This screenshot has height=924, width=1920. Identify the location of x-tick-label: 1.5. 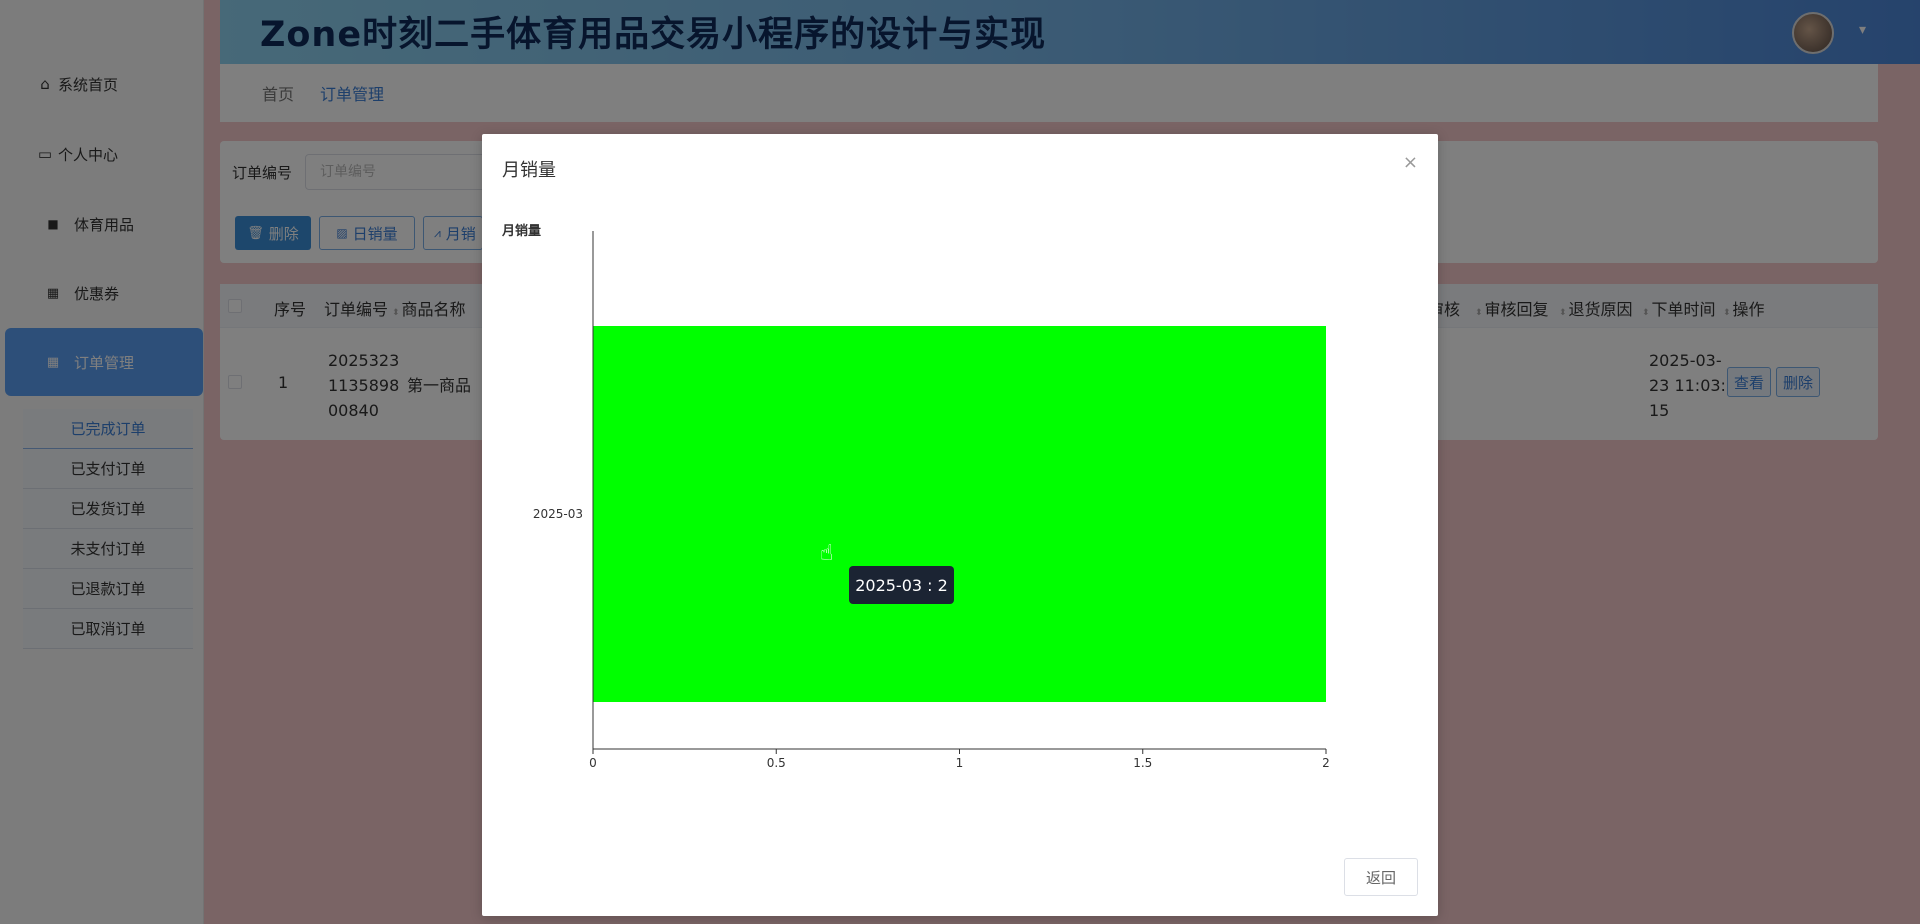
(1142, 763).